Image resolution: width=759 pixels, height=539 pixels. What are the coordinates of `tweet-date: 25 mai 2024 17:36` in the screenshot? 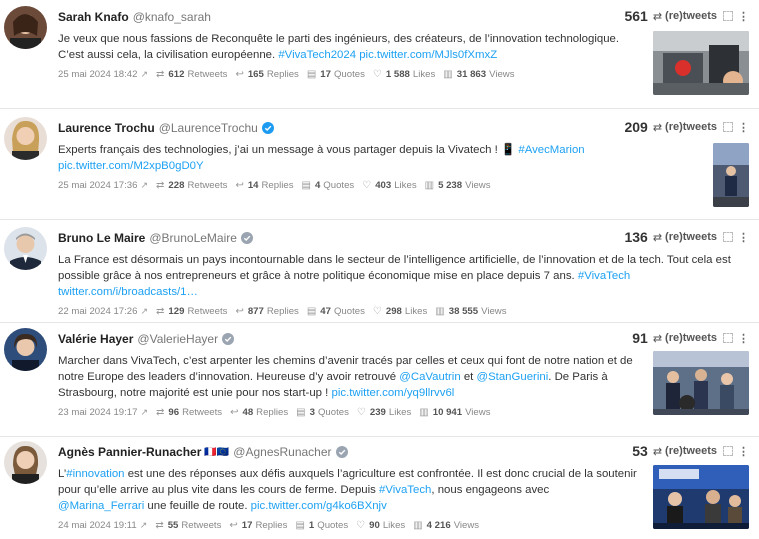 It's located at (97, 185).